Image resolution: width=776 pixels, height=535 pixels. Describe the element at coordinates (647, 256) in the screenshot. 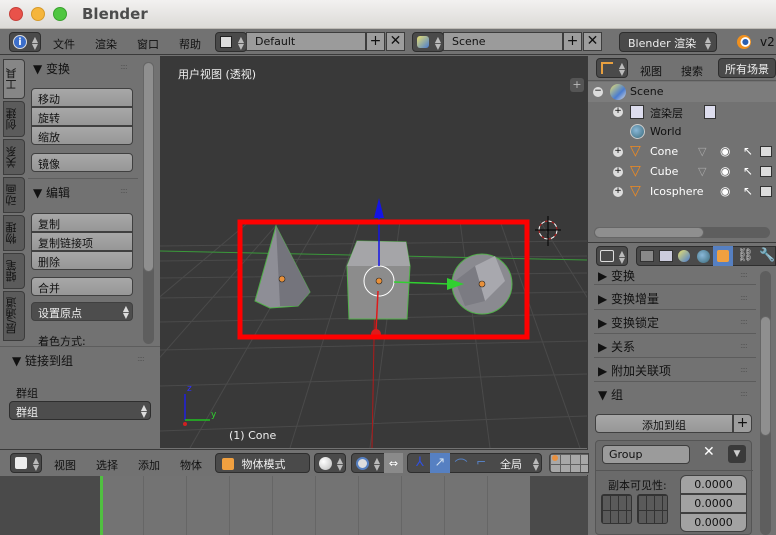

I see `render-tab-icon` at that location.